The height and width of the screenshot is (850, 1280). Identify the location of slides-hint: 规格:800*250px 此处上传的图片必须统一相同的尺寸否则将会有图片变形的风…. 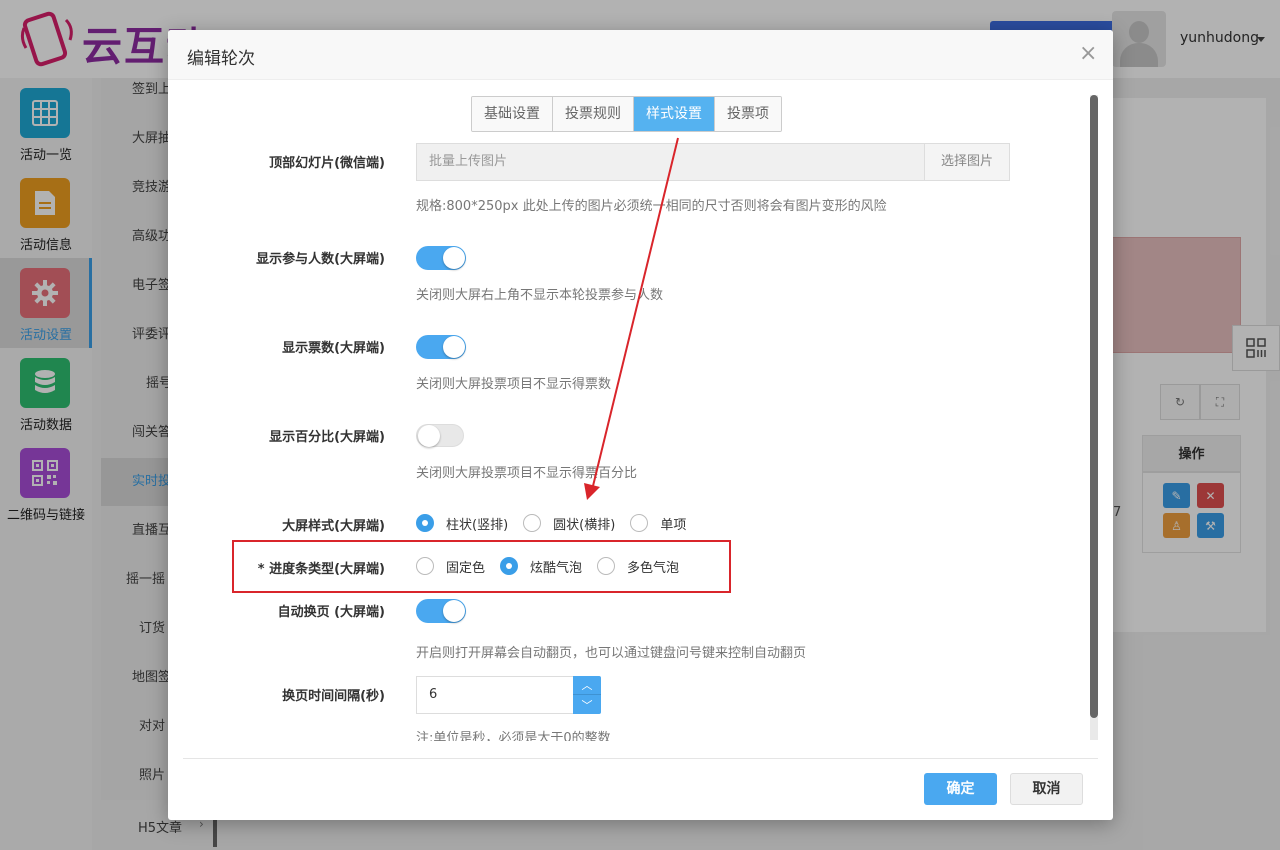
(651, 206).